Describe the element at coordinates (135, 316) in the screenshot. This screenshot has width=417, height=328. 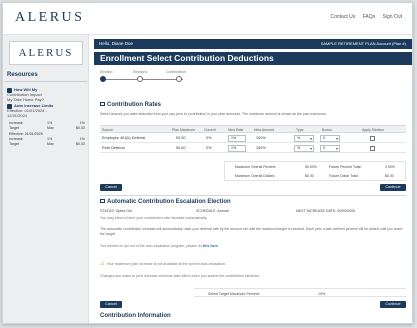
I see `contribution-info-title: Contribution Information` at that location.